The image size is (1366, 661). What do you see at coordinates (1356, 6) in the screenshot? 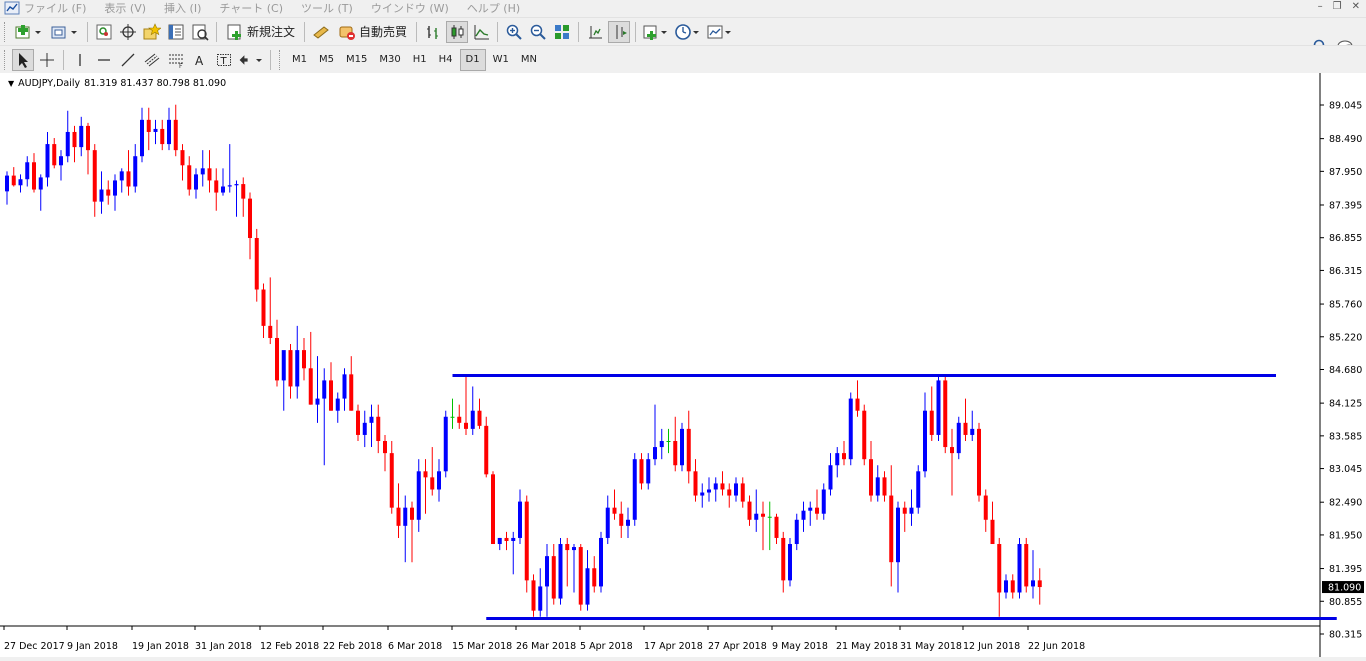
I see `close-icon: ✕` at bounding box center [1356, 6].